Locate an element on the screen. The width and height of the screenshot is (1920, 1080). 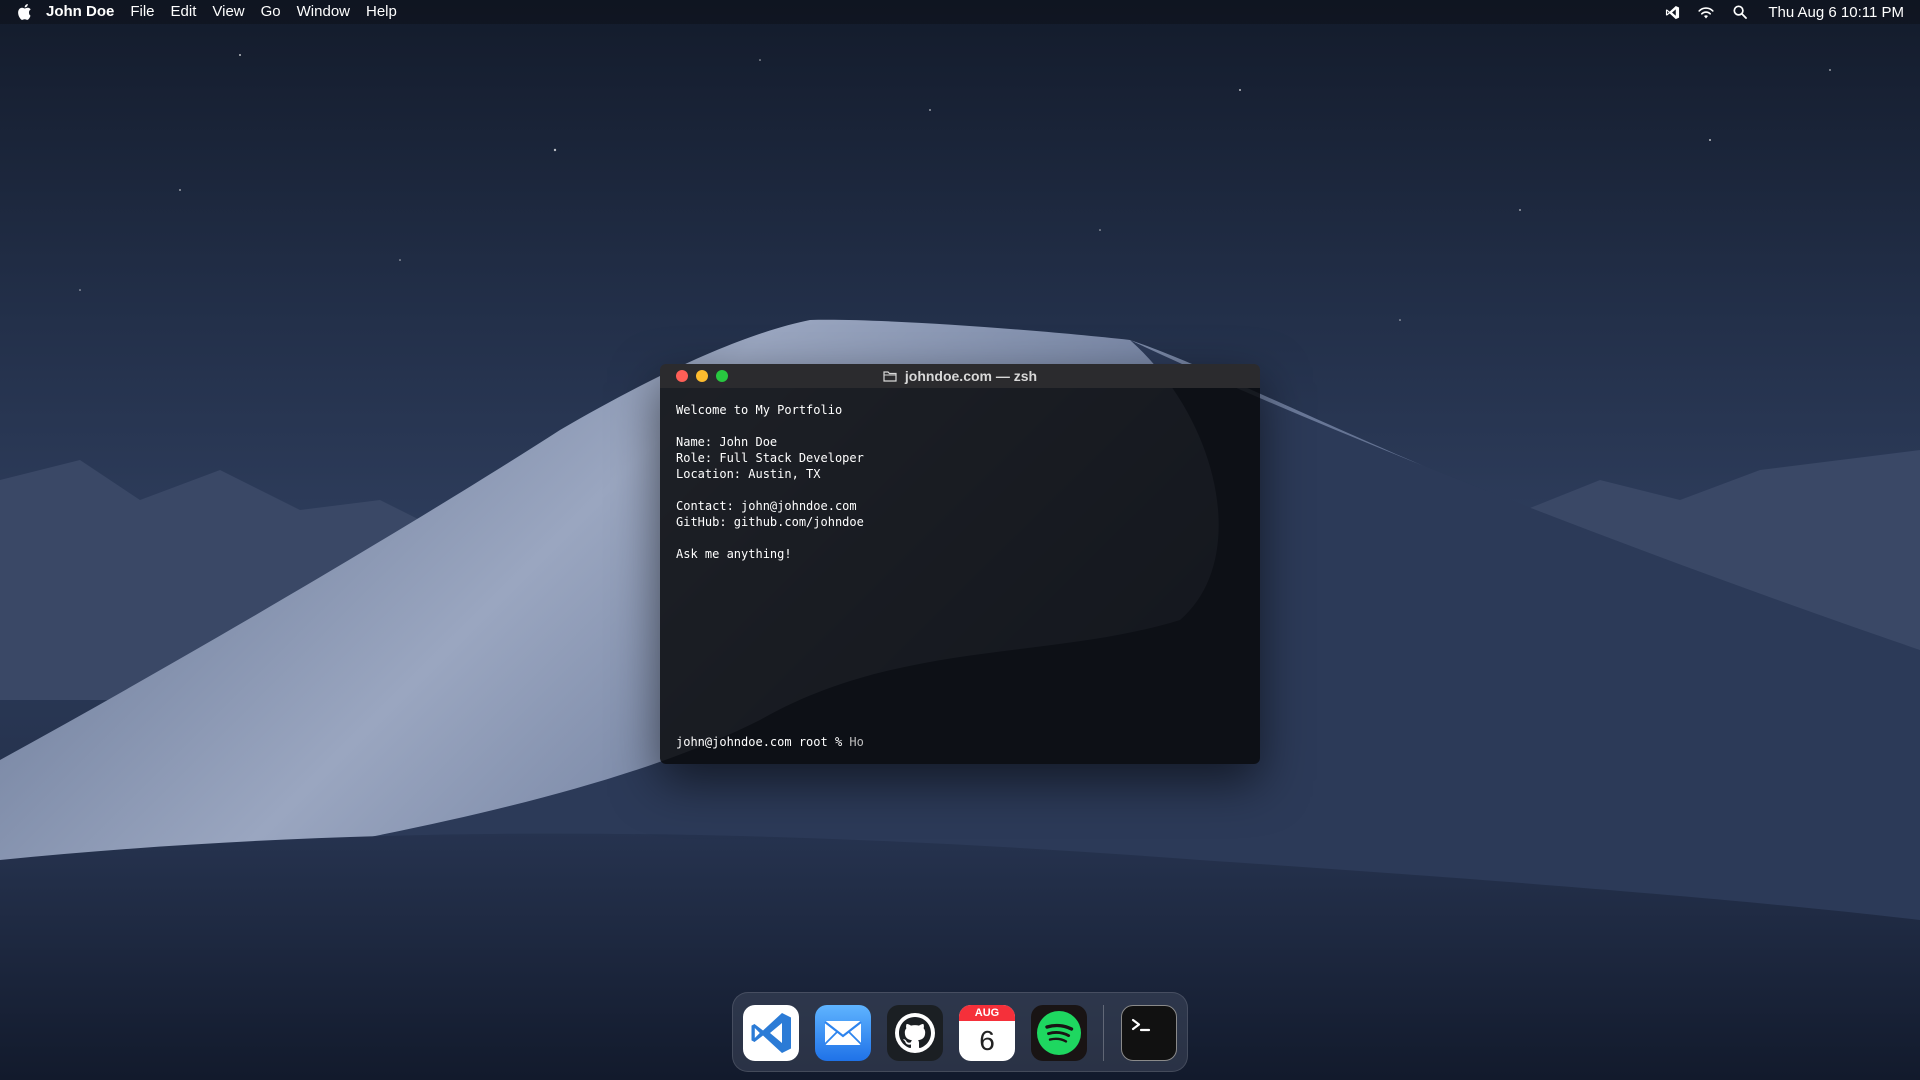
menu-window: Window is located at coordinates (323, 12).